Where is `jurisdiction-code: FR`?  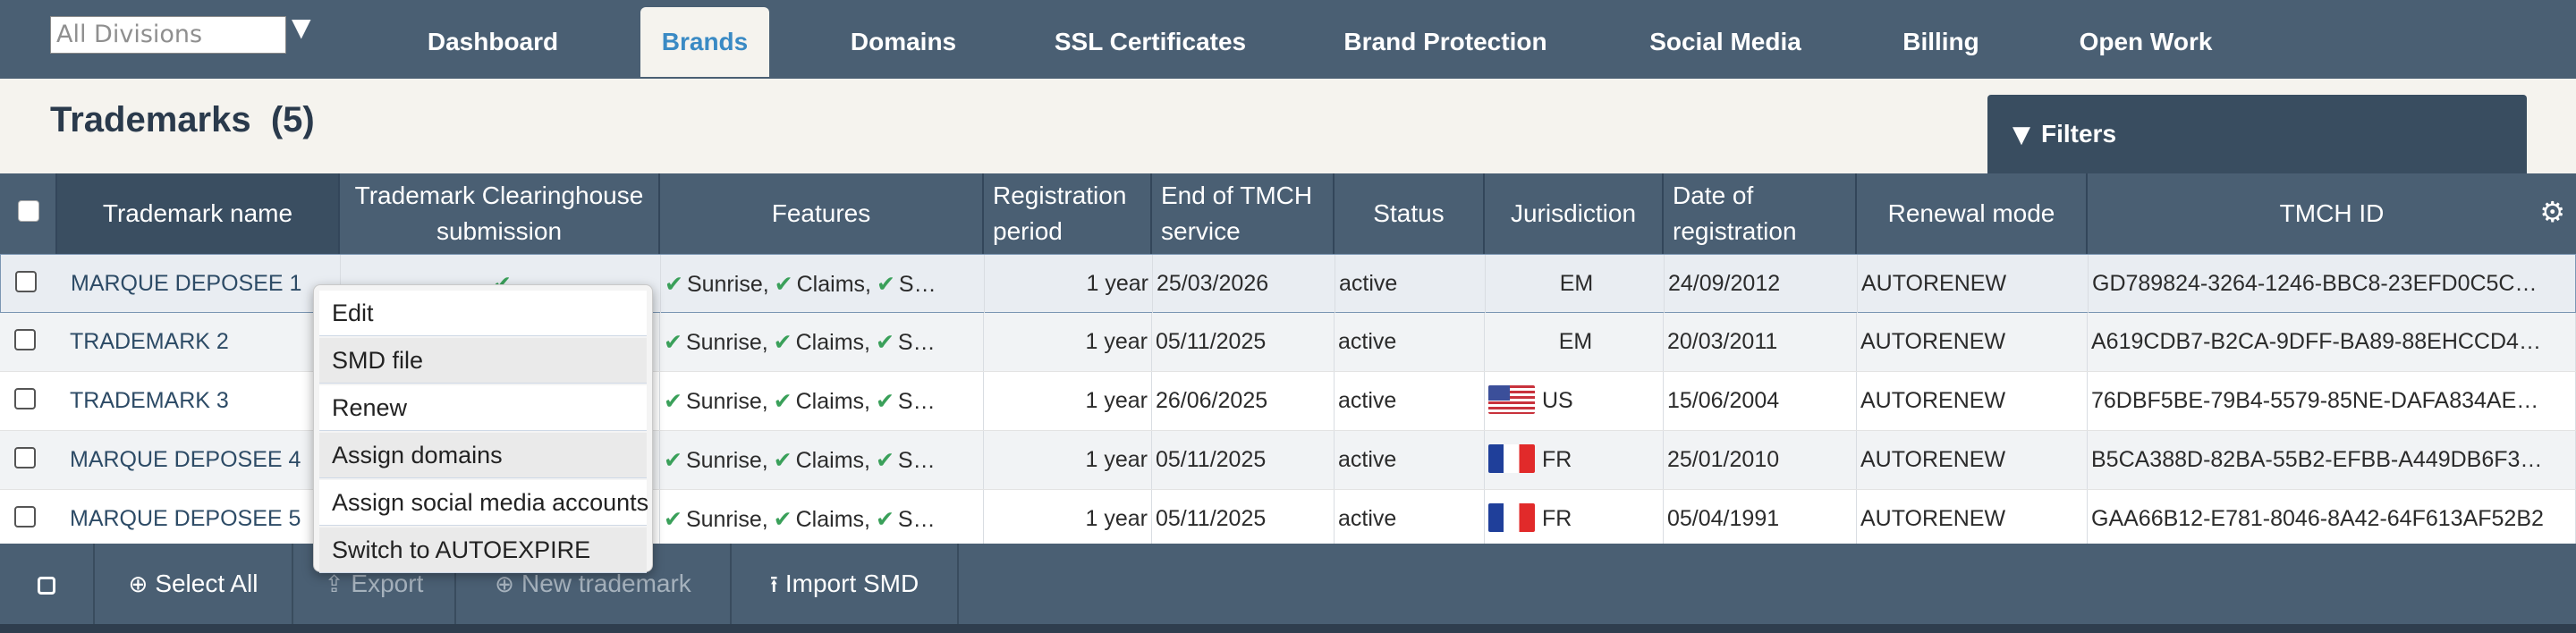 jurisdiction-code: FR is located at coordinates (1557, 518).